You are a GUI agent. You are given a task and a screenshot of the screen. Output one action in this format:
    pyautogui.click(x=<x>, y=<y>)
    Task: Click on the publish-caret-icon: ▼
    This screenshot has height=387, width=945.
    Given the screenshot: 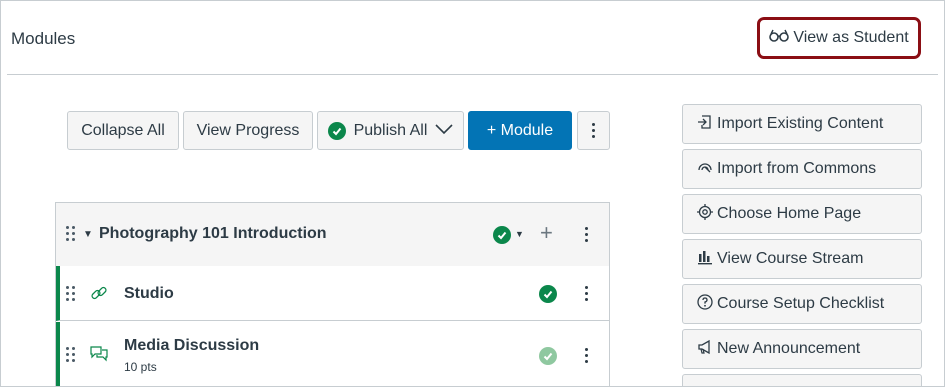 What is the action you would take?
    pyautogui.click(x=519, y=234)
    